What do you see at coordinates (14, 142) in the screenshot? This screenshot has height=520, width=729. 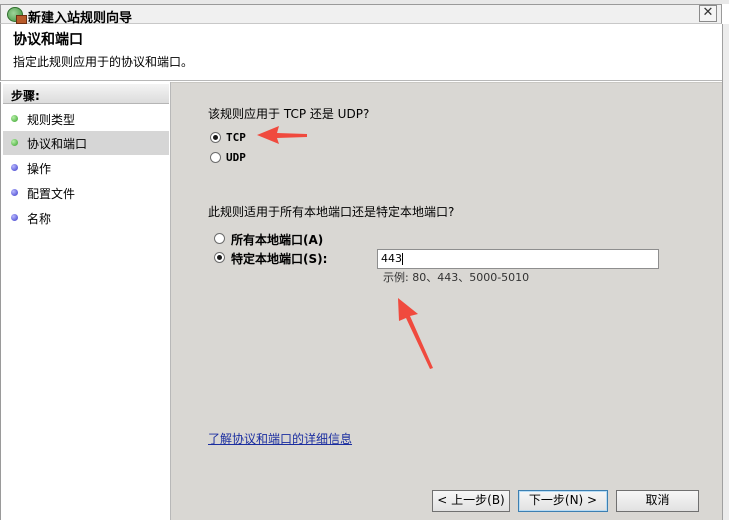 I see `current-step-icon` at bounding box center [14, 142].